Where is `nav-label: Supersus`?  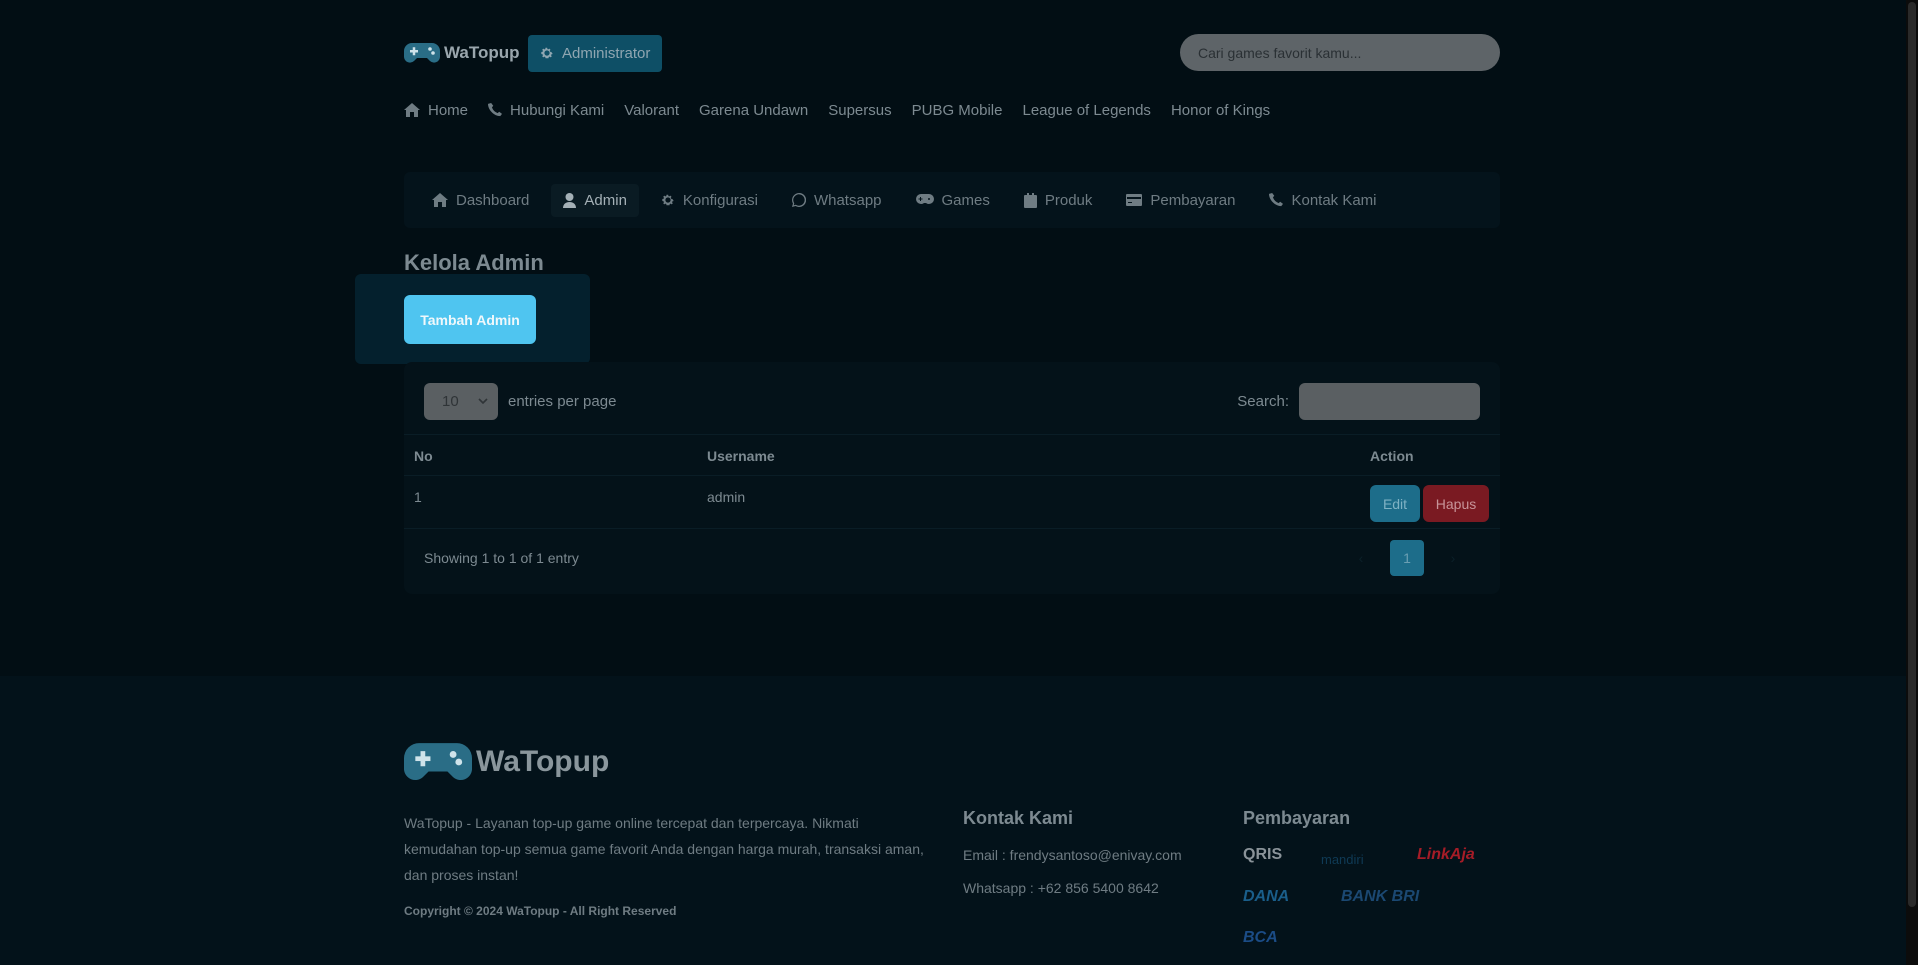 nav-label: Supersus is located at coordinates (860, 110).